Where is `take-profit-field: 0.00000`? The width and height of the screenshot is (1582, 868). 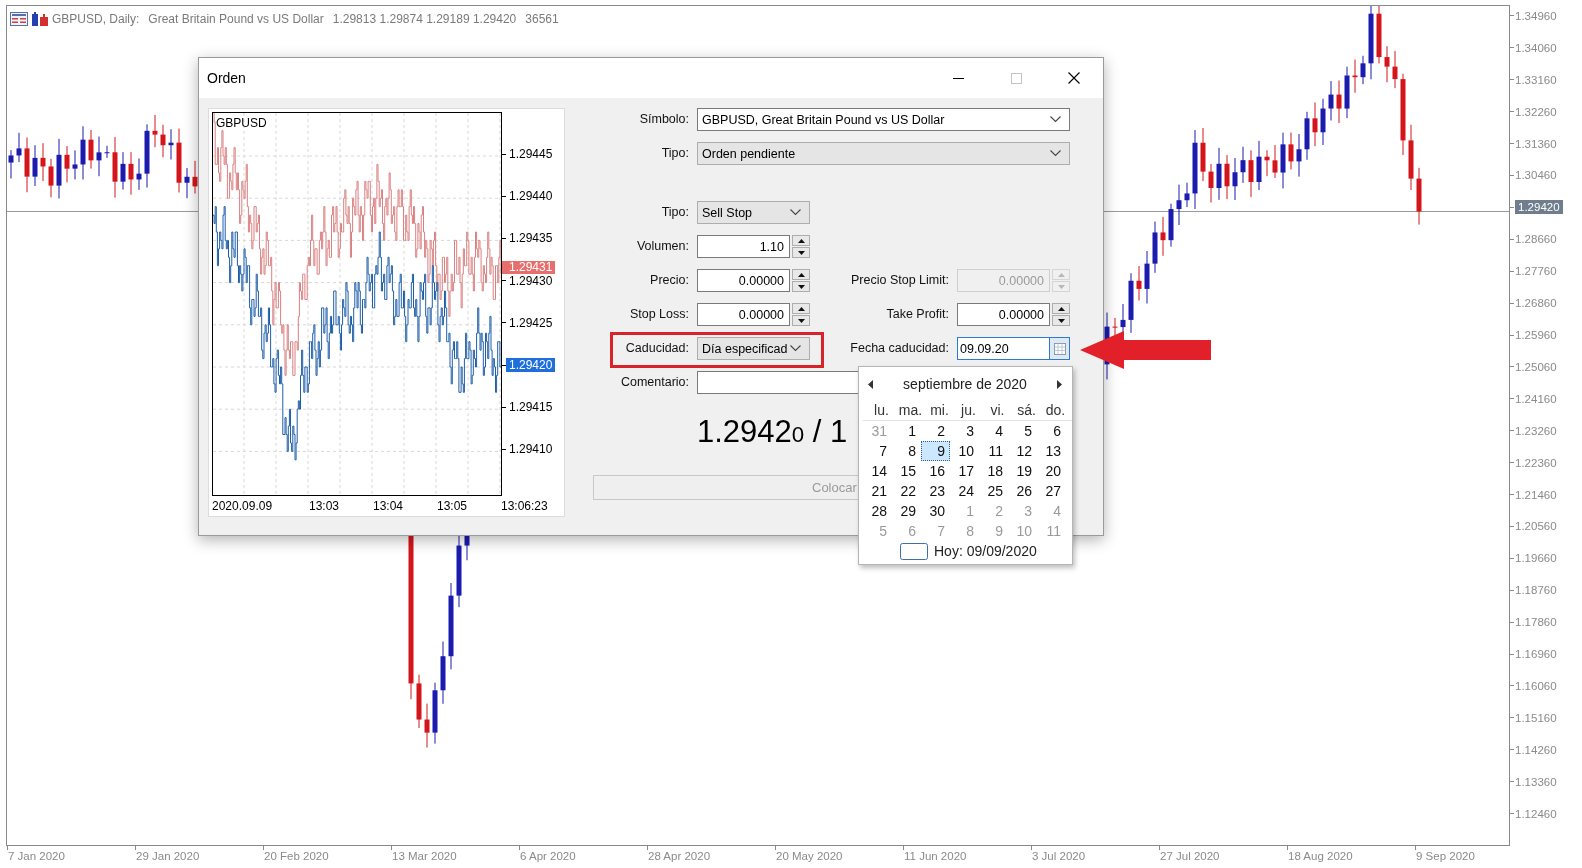 take-profit-field: 0.00000 is located at coordinates (1003, 314).